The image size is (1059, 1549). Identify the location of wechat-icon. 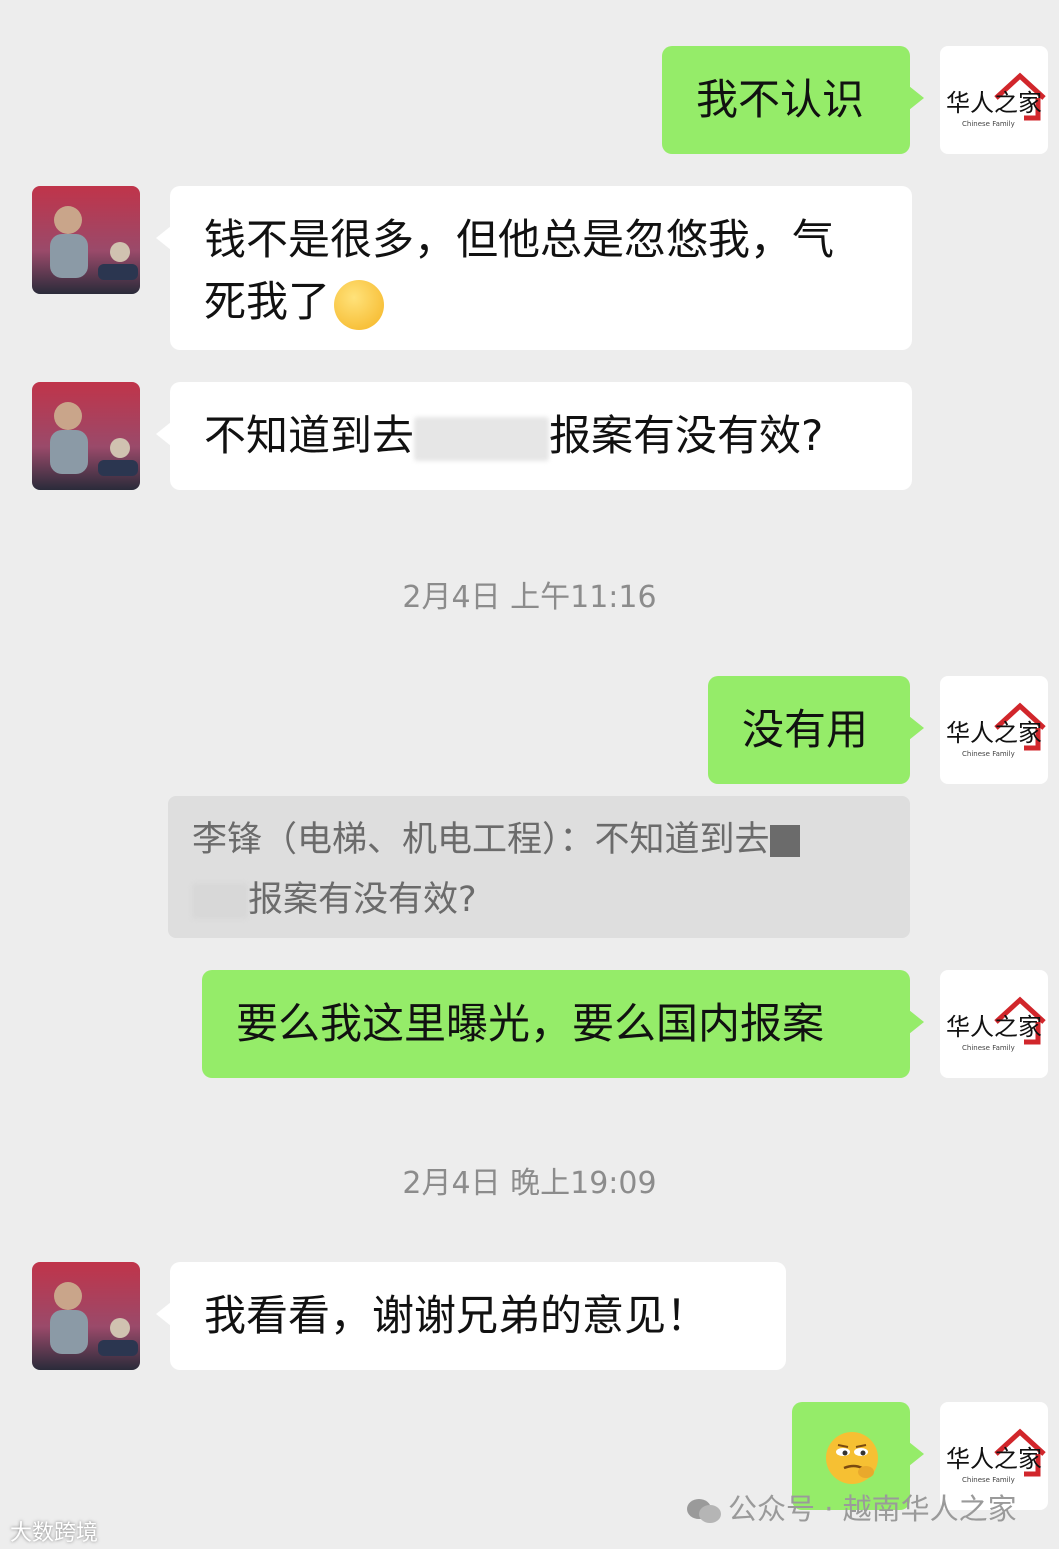
(704, 1511).